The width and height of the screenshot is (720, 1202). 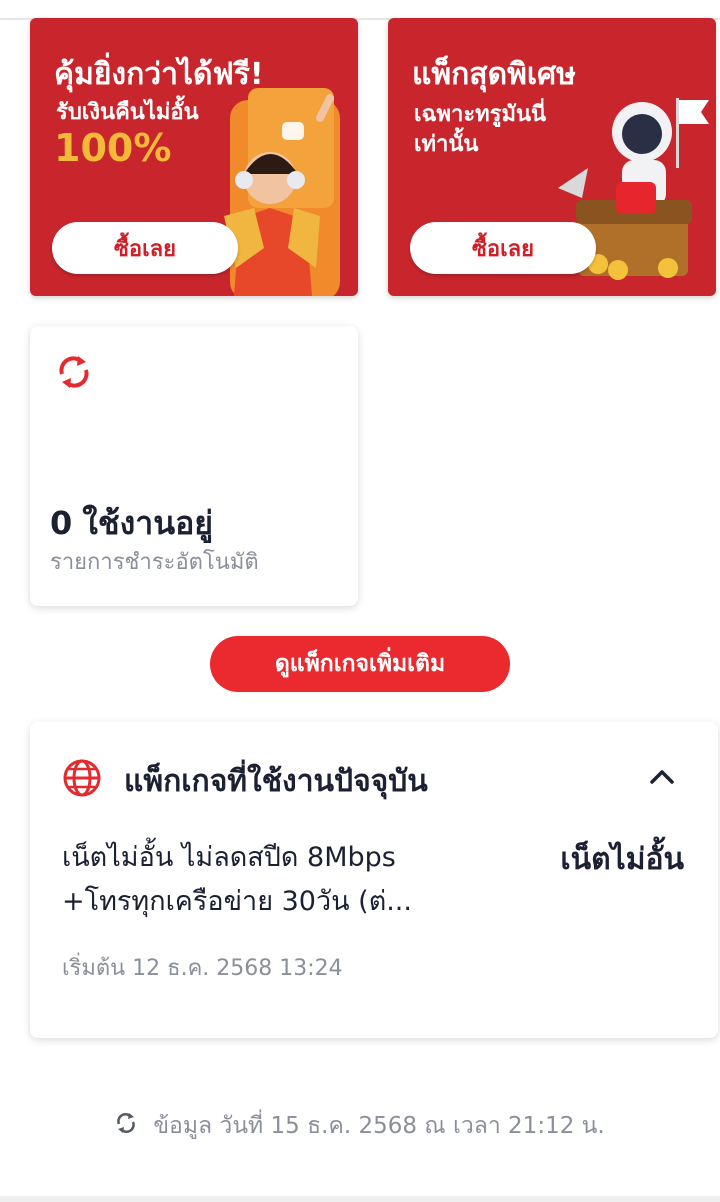 I want to click on bottom-divider, so click(x=360, y=1199).